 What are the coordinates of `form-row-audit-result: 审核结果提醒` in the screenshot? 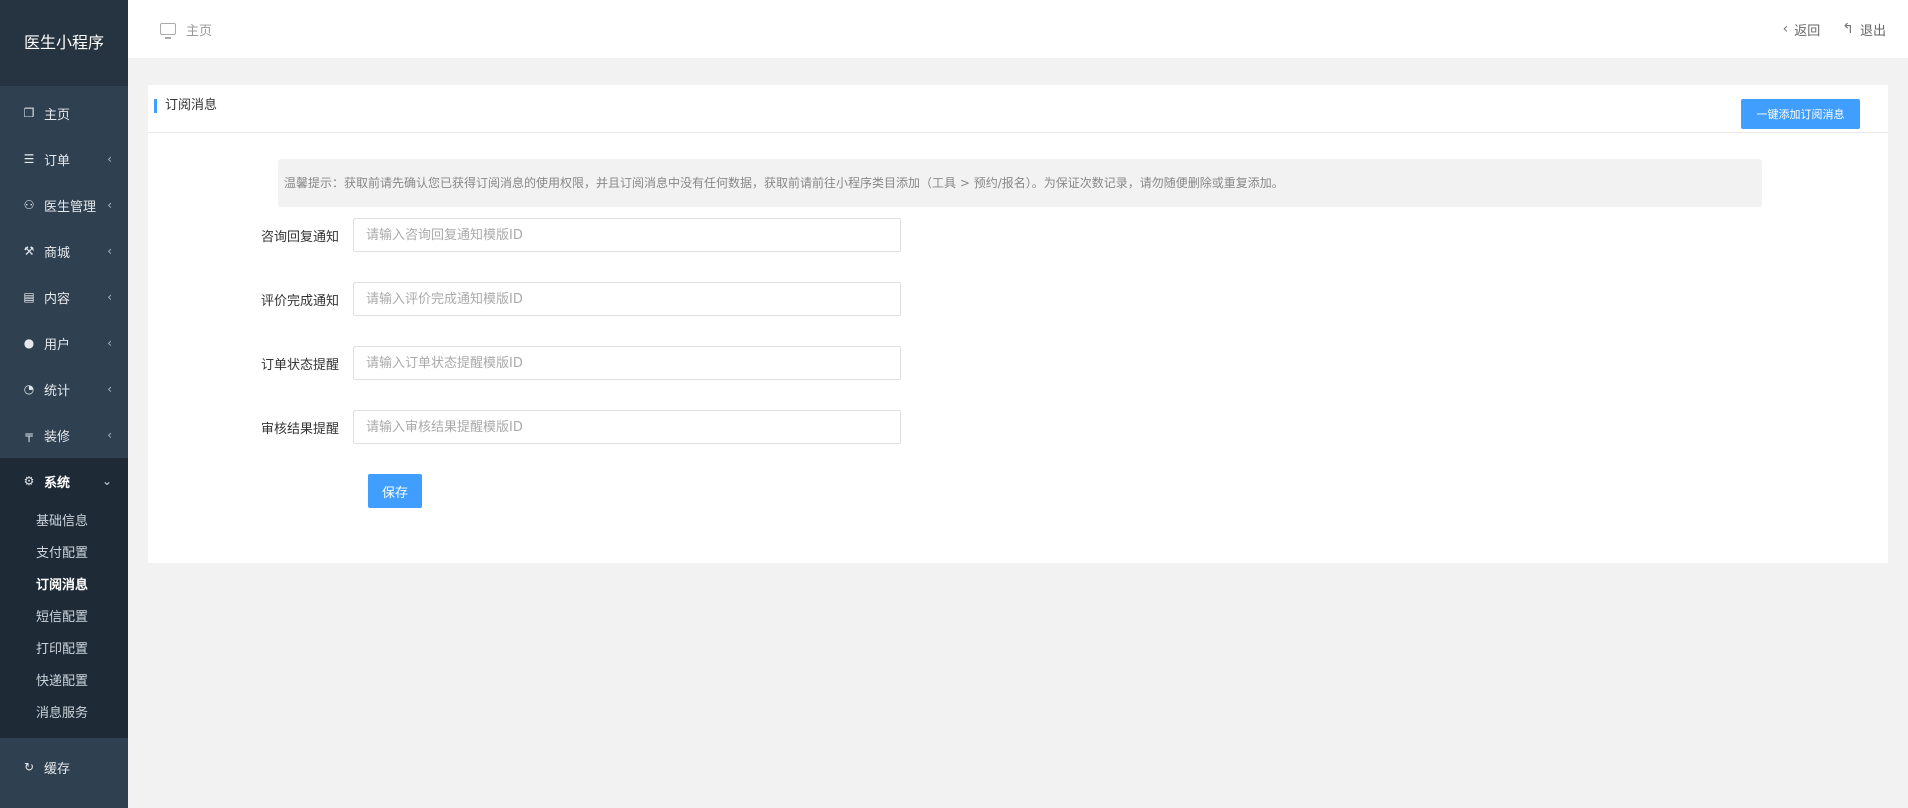 It's located at (524, 427).